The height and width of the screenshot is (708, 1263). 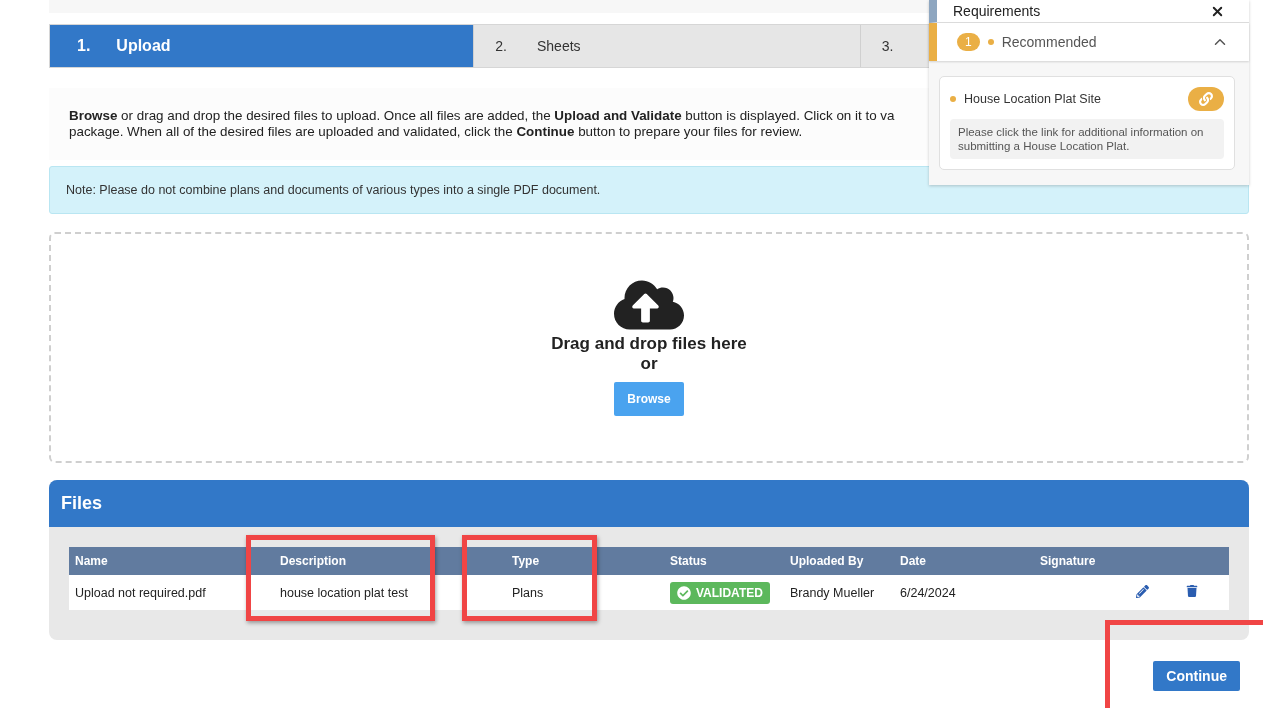 I want to click on delete-icon, so click(x=1192, y=591).